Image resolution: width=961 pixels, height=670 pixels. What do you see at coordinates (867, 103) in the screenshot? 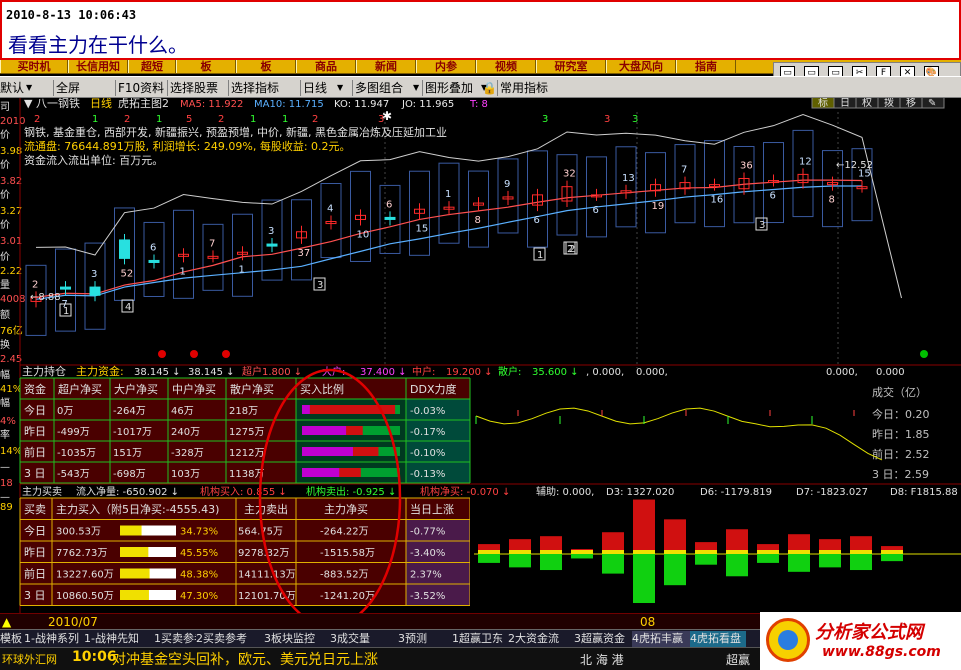
I see `view-tab-2: 权` at bounding box center [867, 103].